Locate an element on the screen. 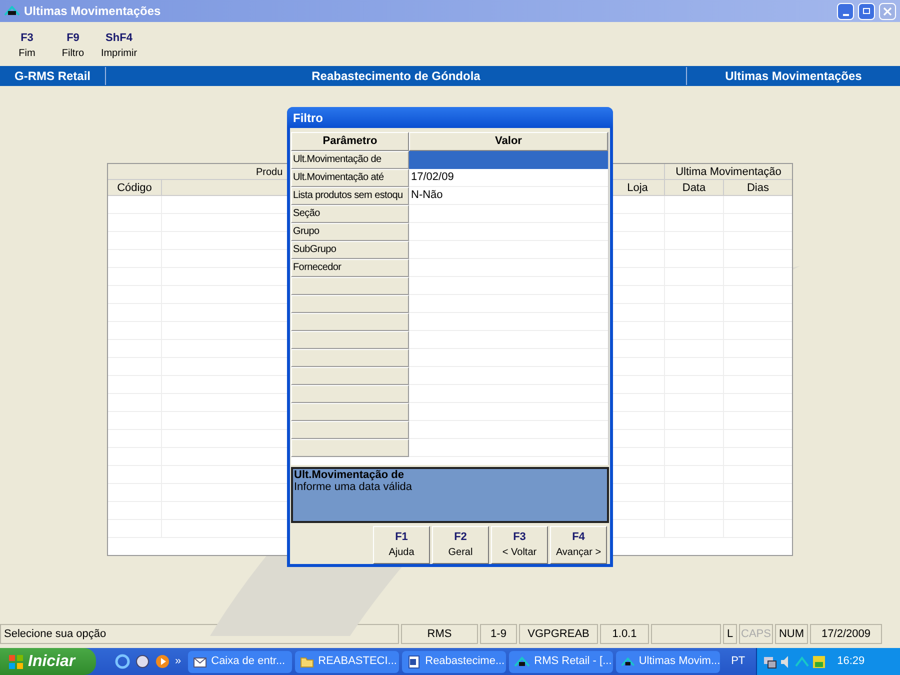 The width and height of the screenshot is (900, 675). column-header: Código is located at coordinates (135, 187).